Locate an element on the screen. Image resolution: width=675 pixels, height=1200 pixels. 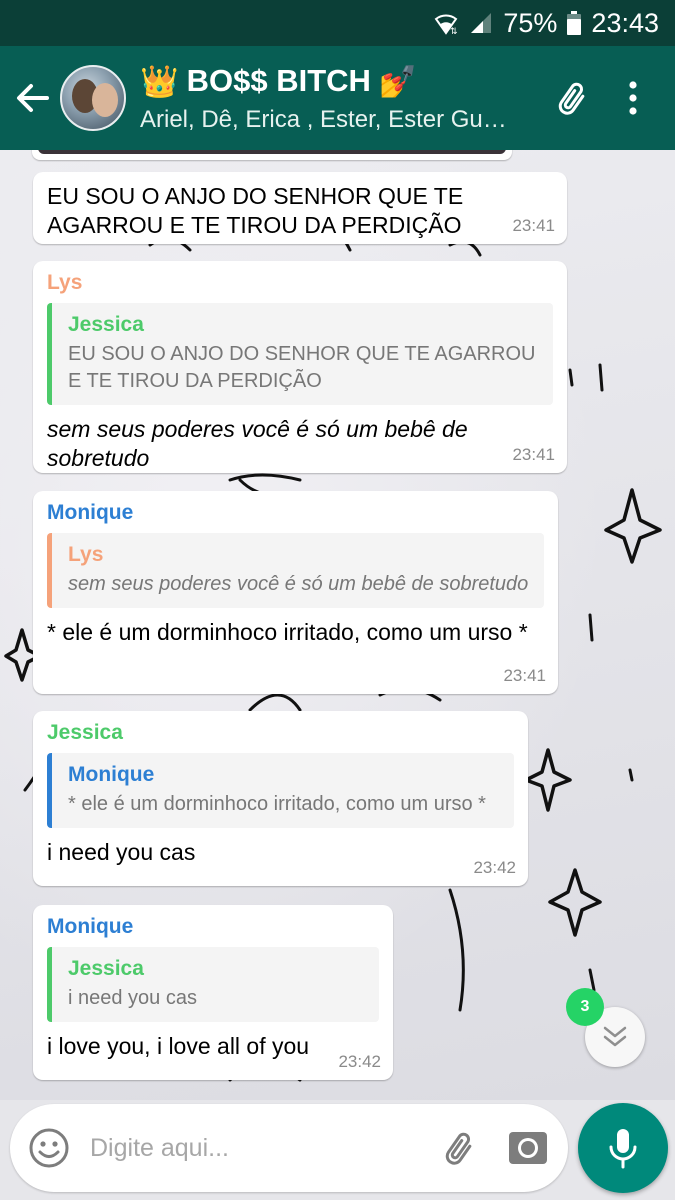
smiley-icon is located at coordinates (49, 1148).